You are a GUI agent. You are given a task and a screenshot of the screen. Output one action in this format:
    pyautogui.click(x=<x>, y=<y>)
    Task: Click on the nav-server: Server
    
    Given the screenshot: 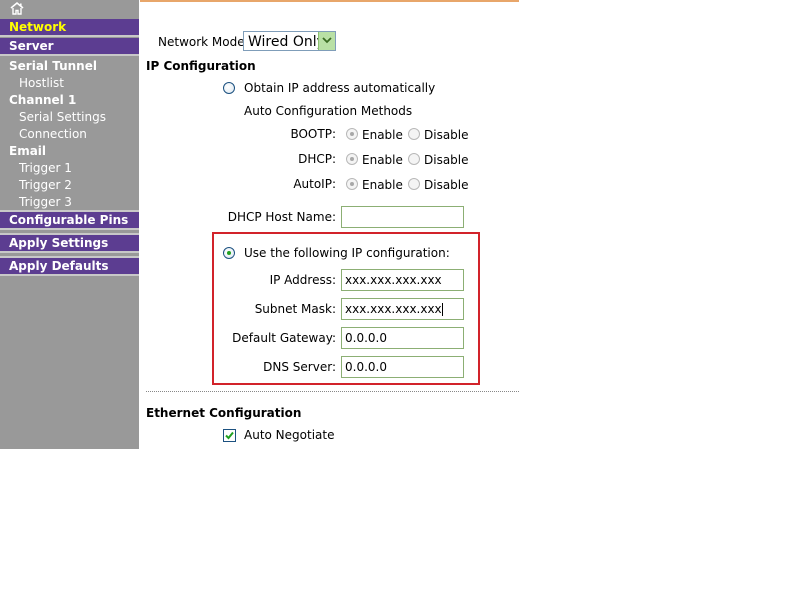 What is the action you would take?
    pyautogui.click(x=69, y=47)
    